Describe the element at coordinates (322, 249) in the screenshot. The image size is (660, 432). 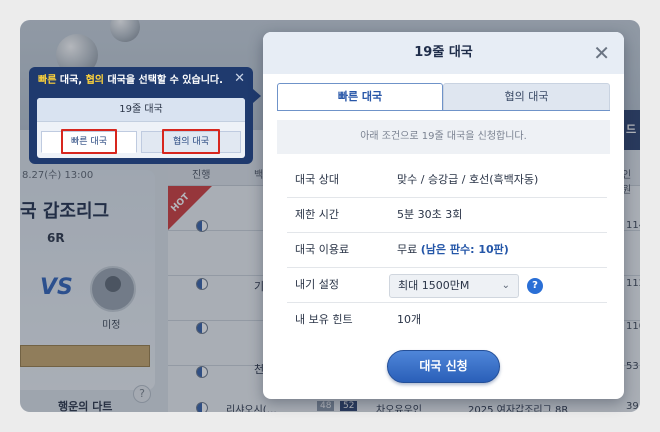
I see `fee-label: 대국 이용료` at that location.